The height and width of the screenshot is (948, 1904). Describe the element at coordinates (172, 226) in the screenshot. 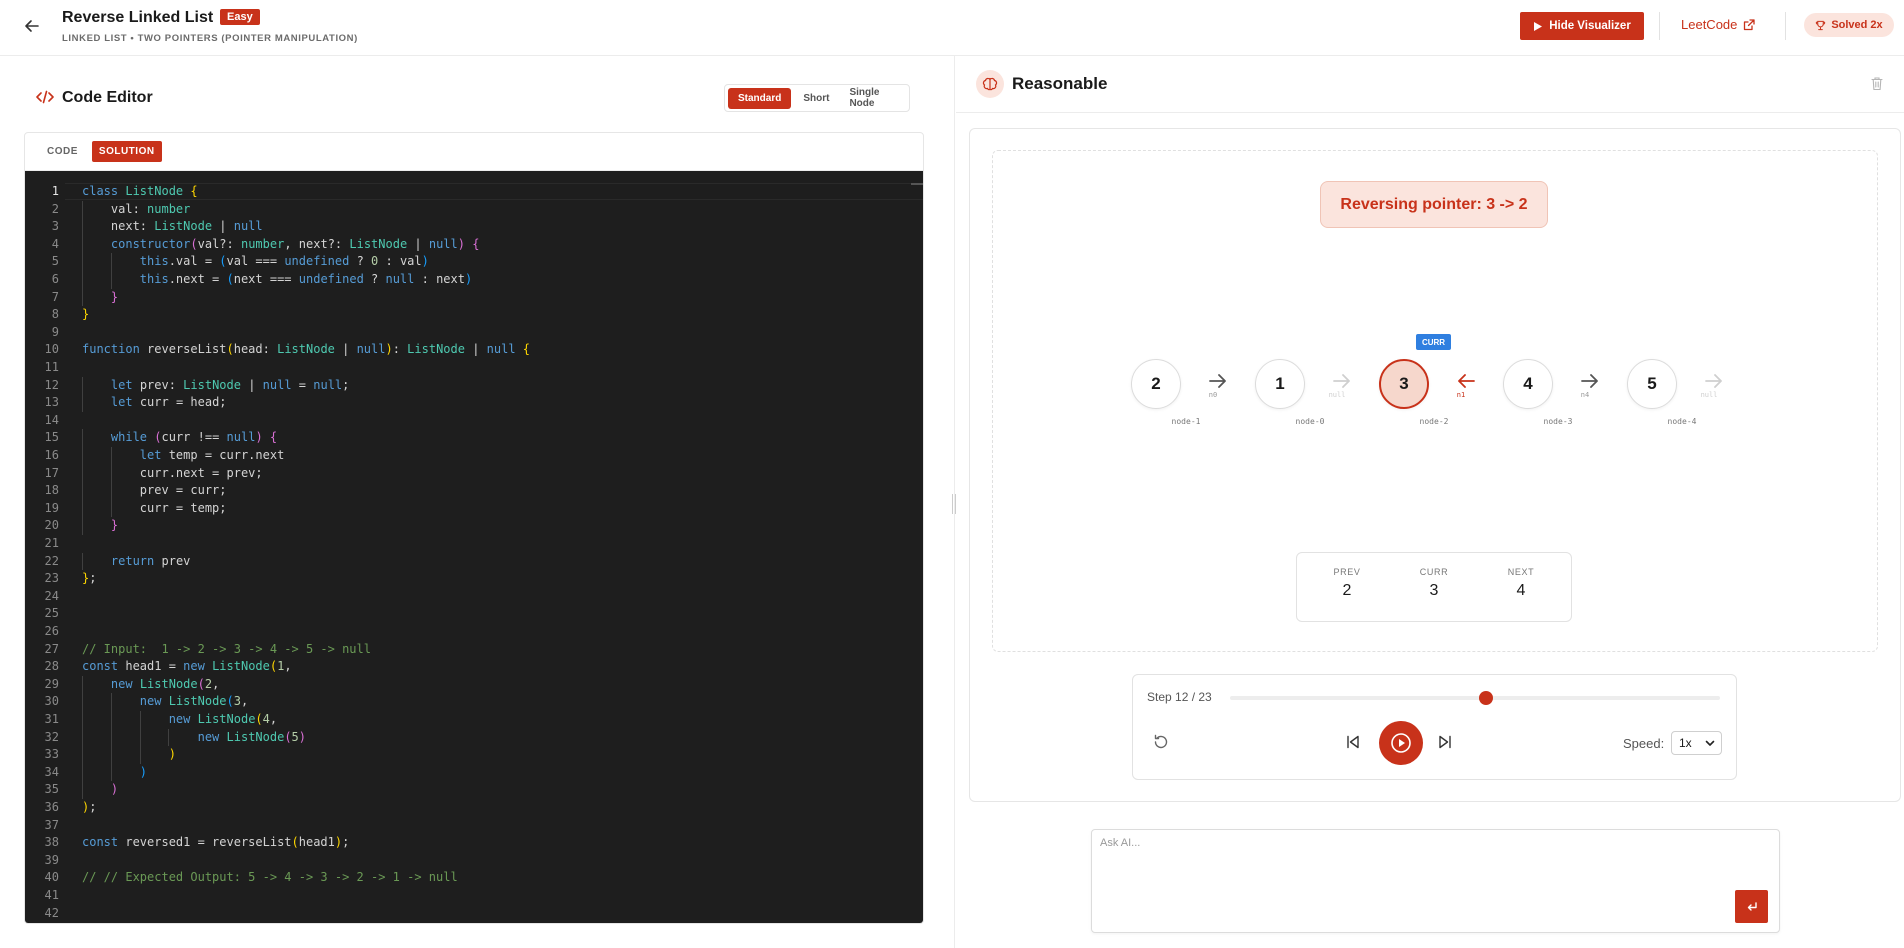

I see `code-text: next: ListNode | null` at that location.